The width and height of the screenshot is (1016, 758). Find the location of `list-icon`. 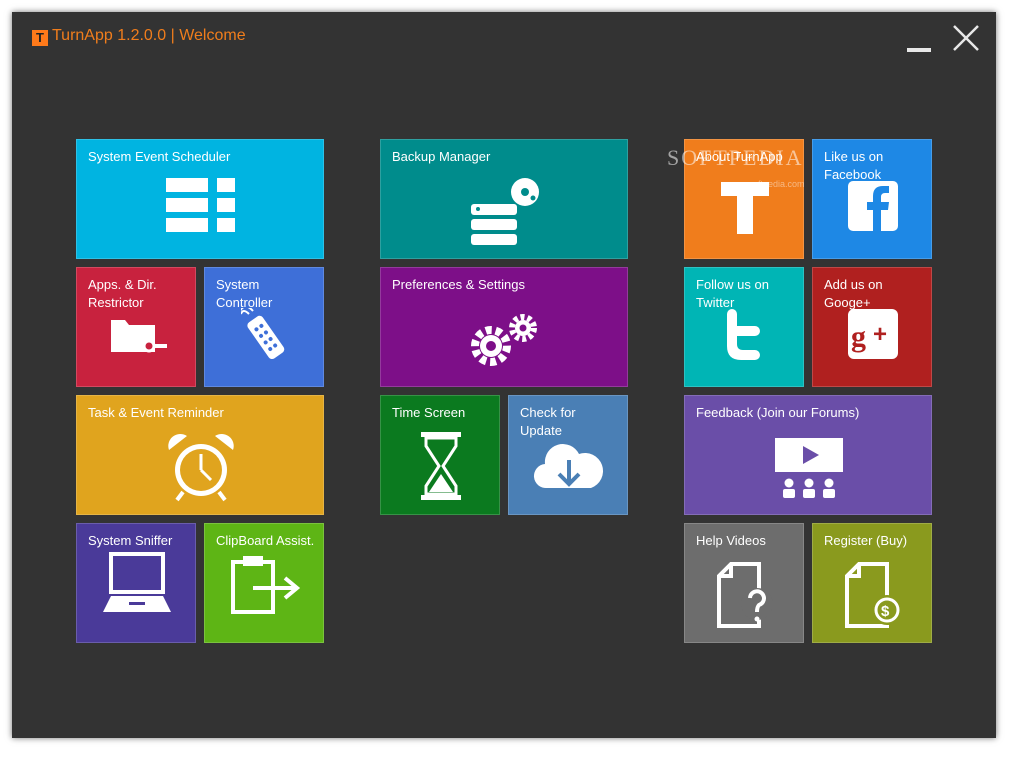

list-icon is located at coordinates (200, 205).